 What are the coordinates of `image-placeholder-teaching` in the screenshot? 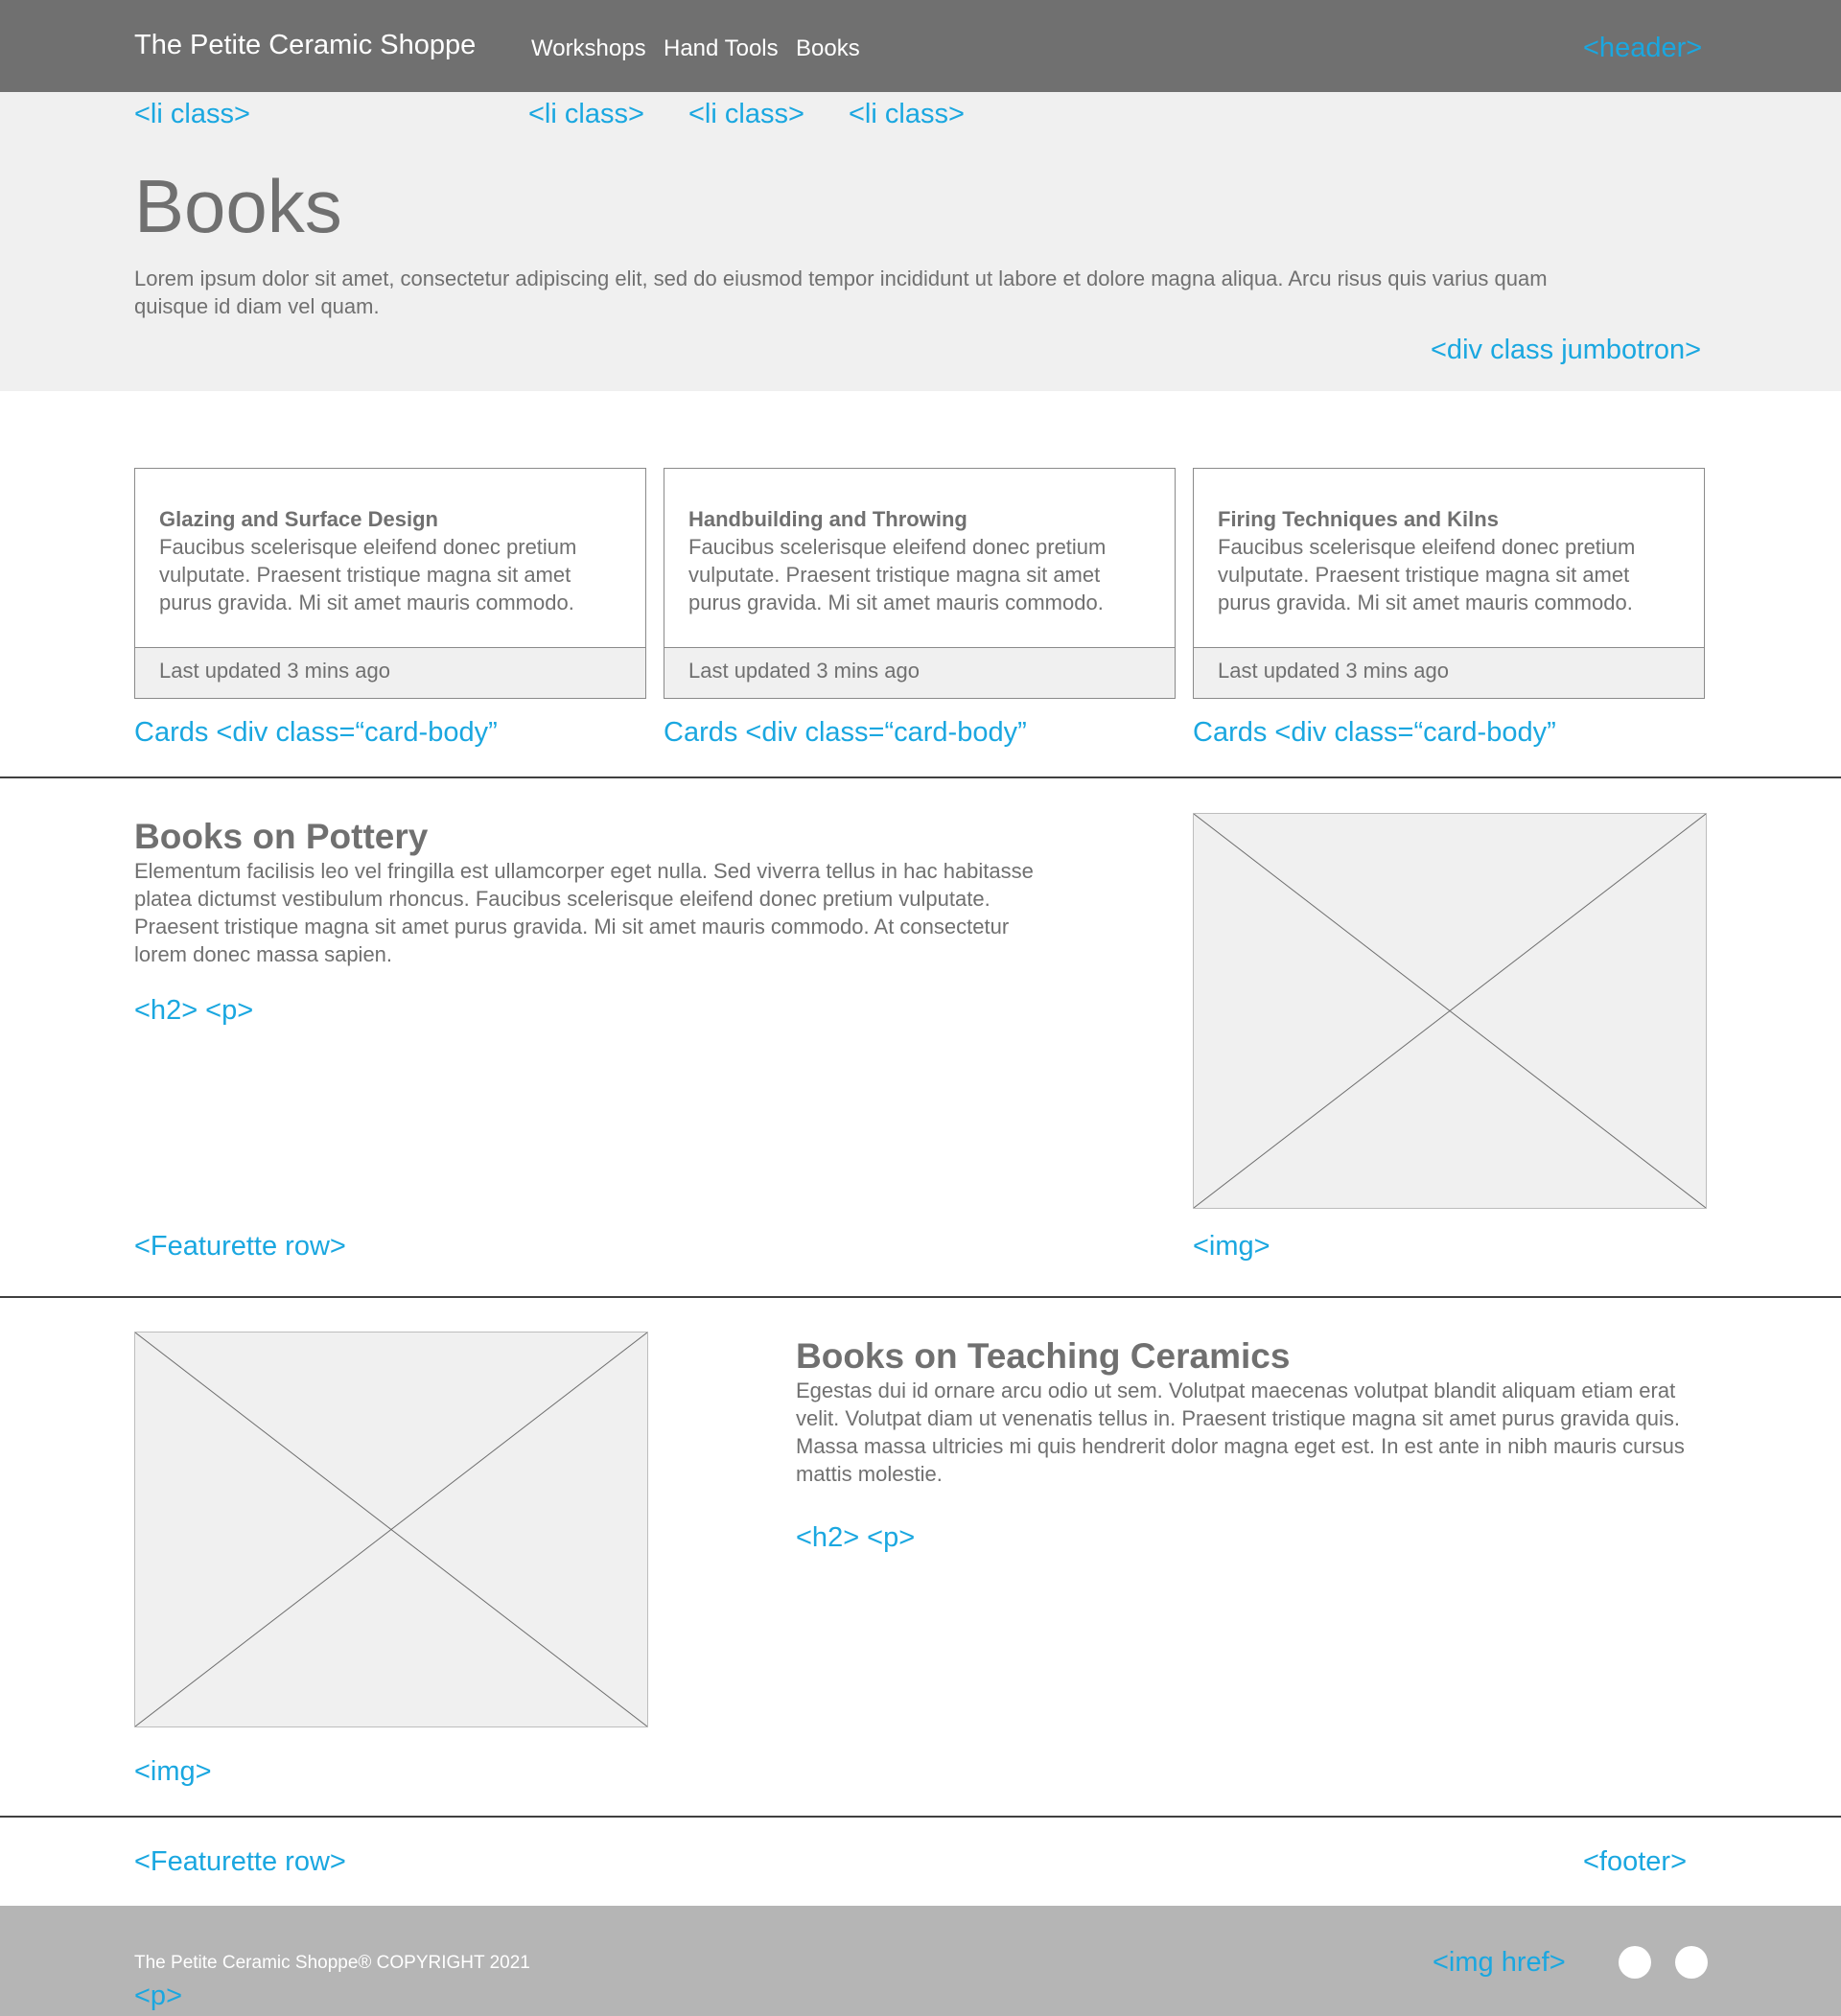 It's located at (391, 1529).